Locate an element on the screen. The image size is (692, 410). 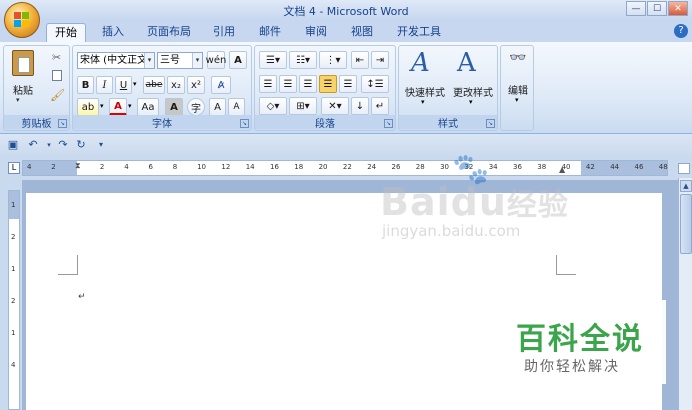
font-color-icon: A is located at coordinates (118, 107).